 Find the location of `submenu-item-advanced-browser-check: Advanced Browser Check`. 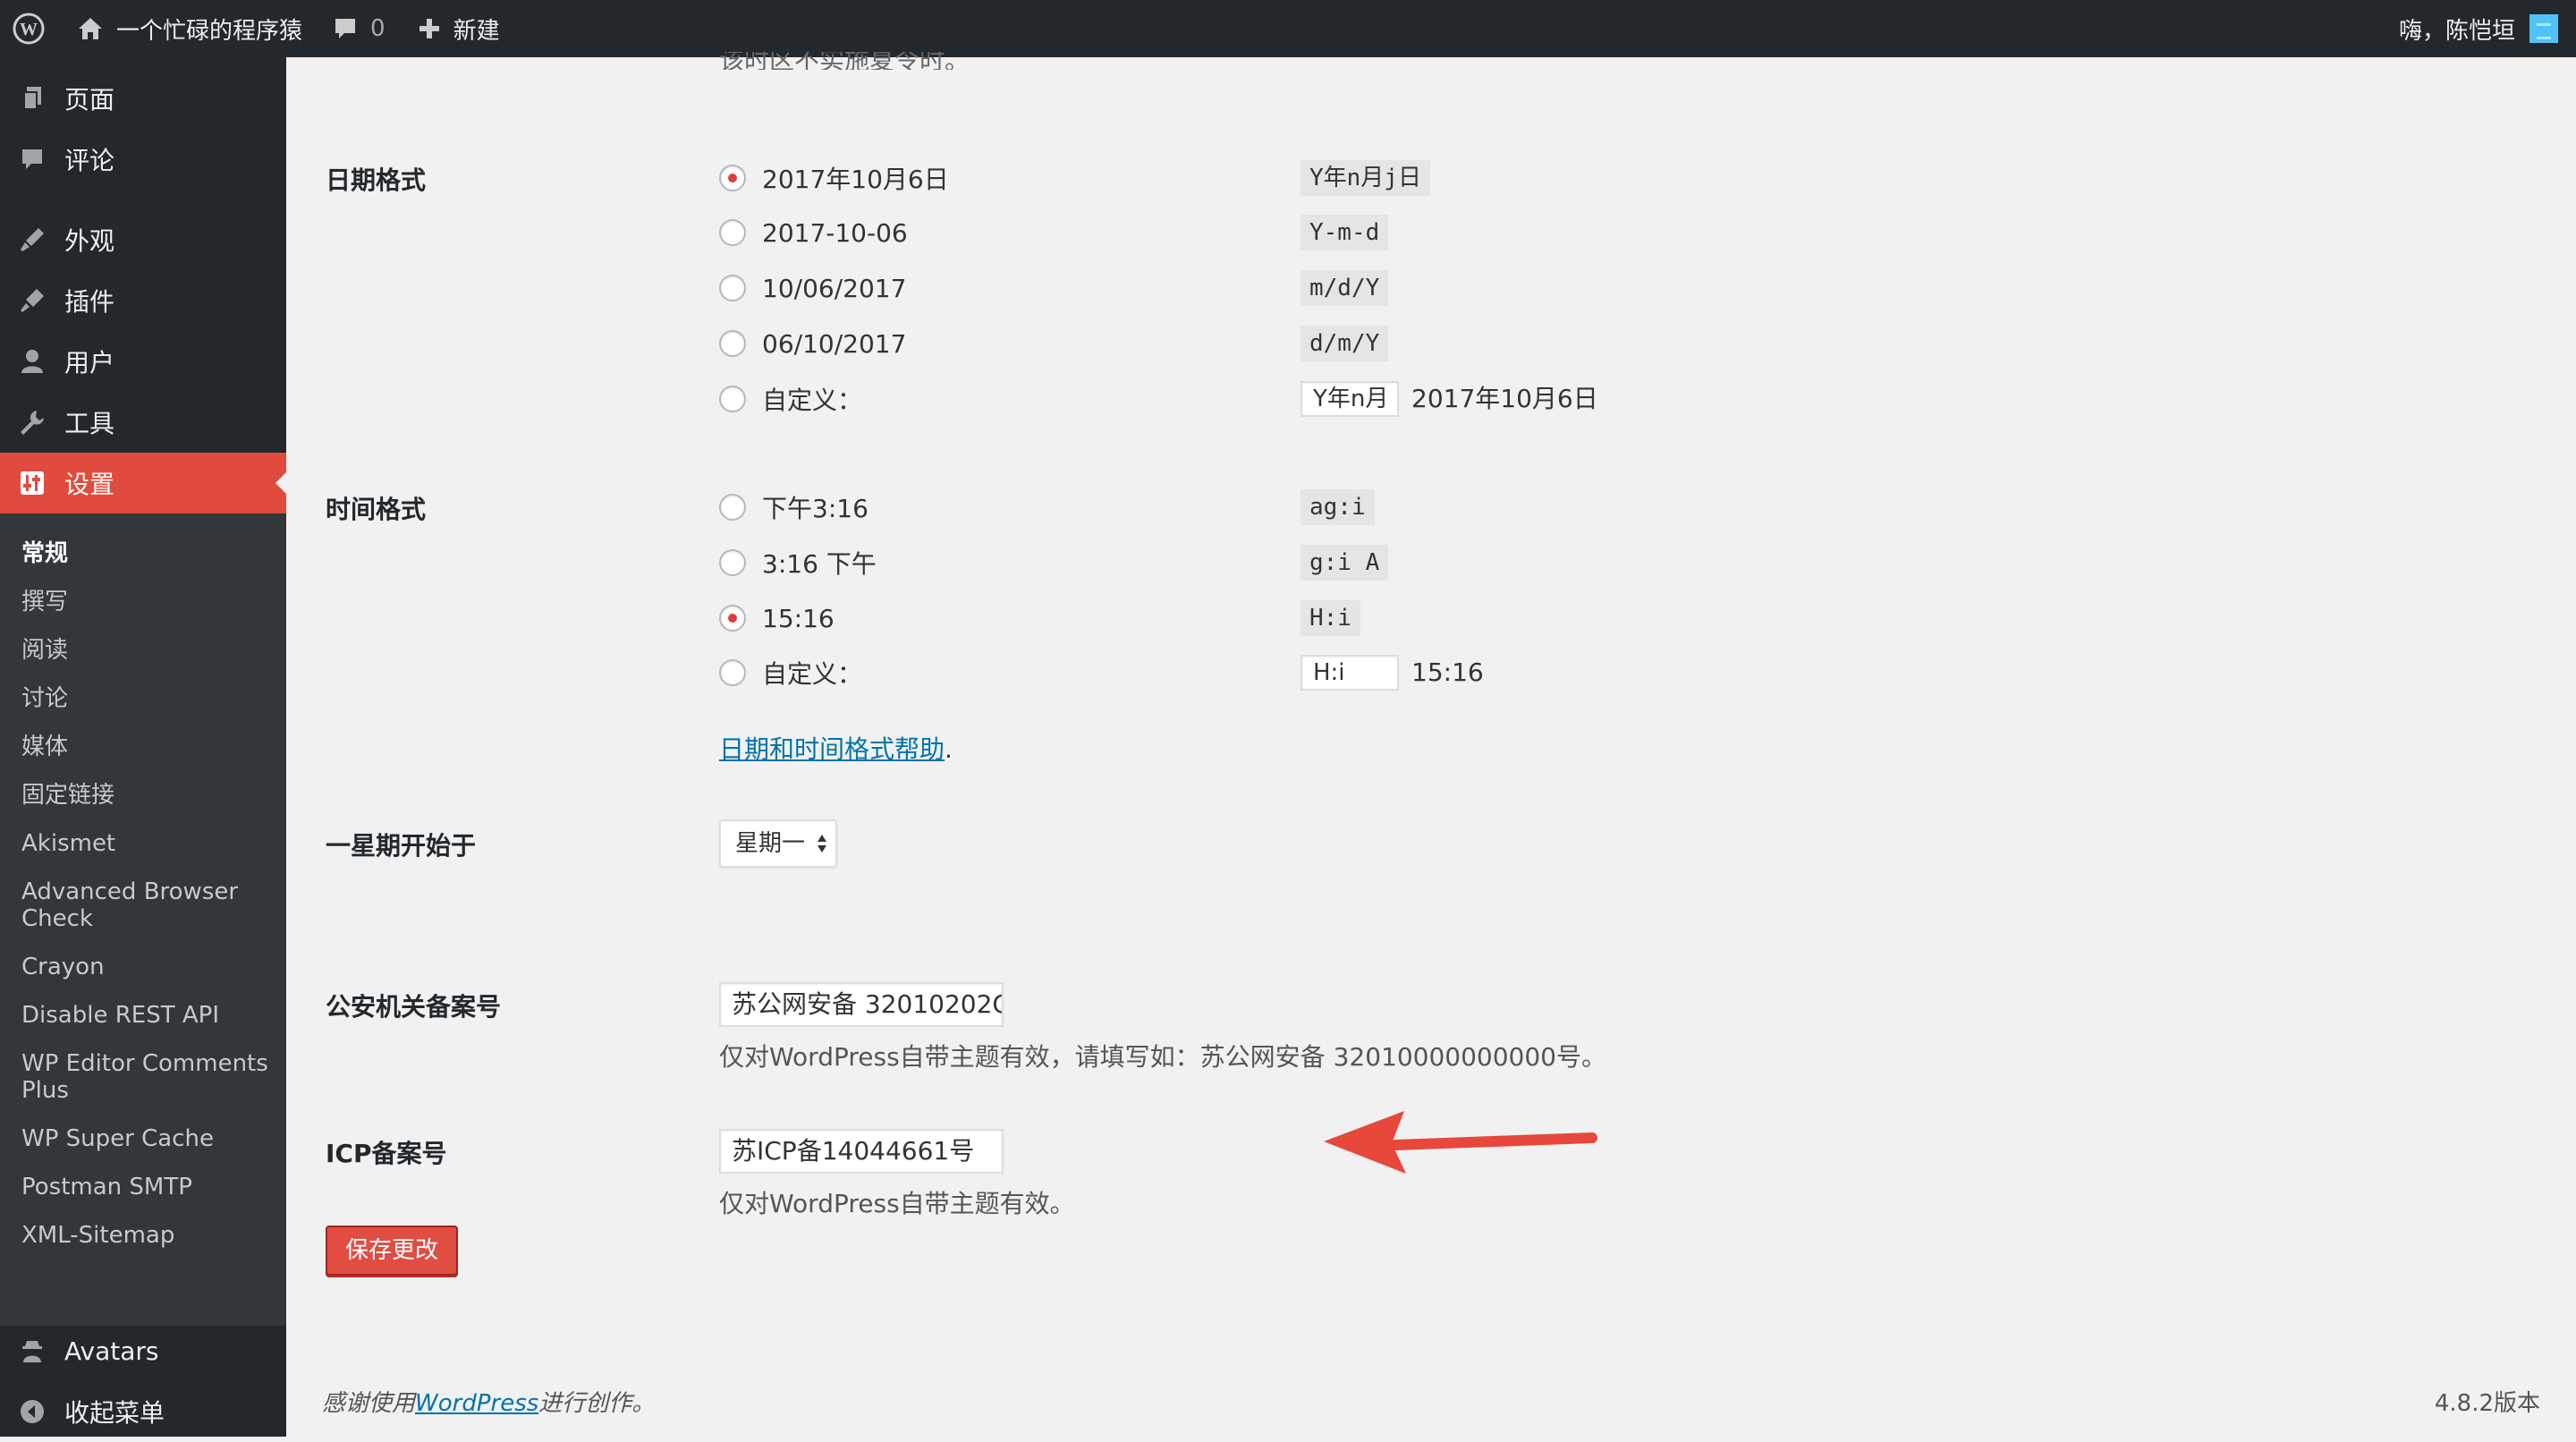

submenu-item-advanced-browser-check: Advanced Browser Check is located at coordinates (146, 905).